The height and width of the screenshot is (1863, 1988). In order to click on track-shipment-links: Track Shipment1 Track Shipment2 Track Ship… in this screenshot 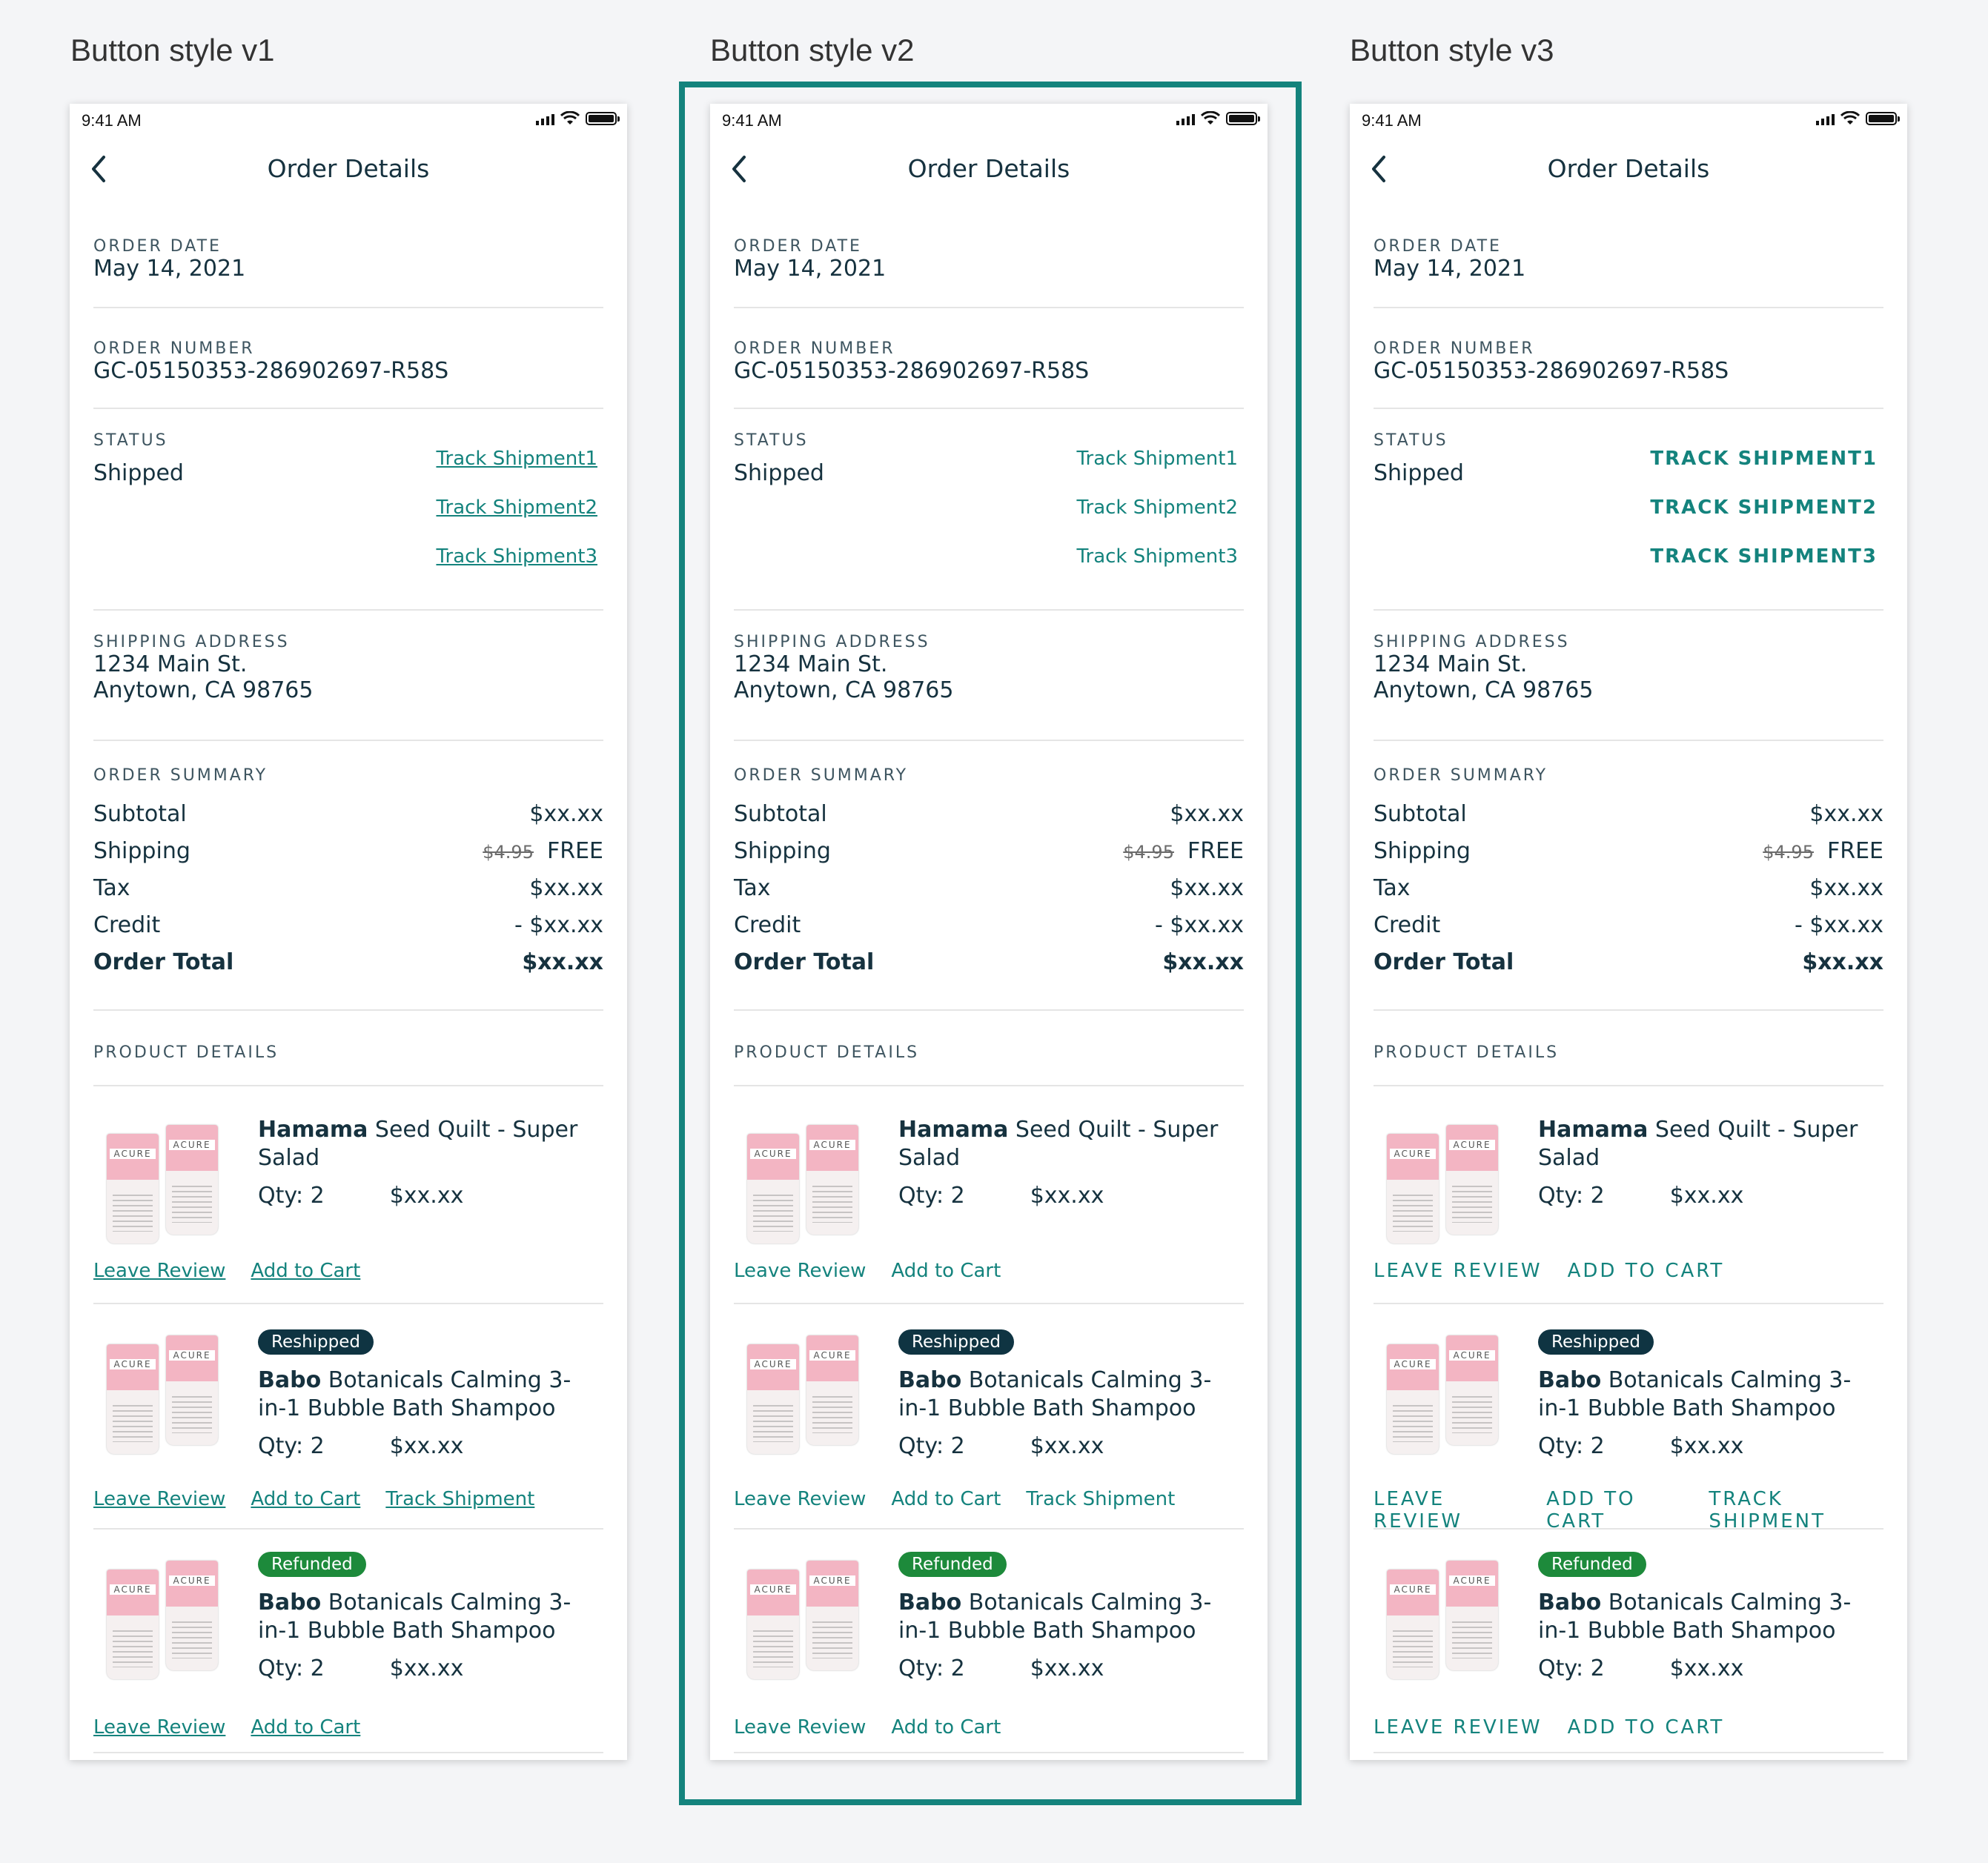, I will do `click(1157, 521)`.